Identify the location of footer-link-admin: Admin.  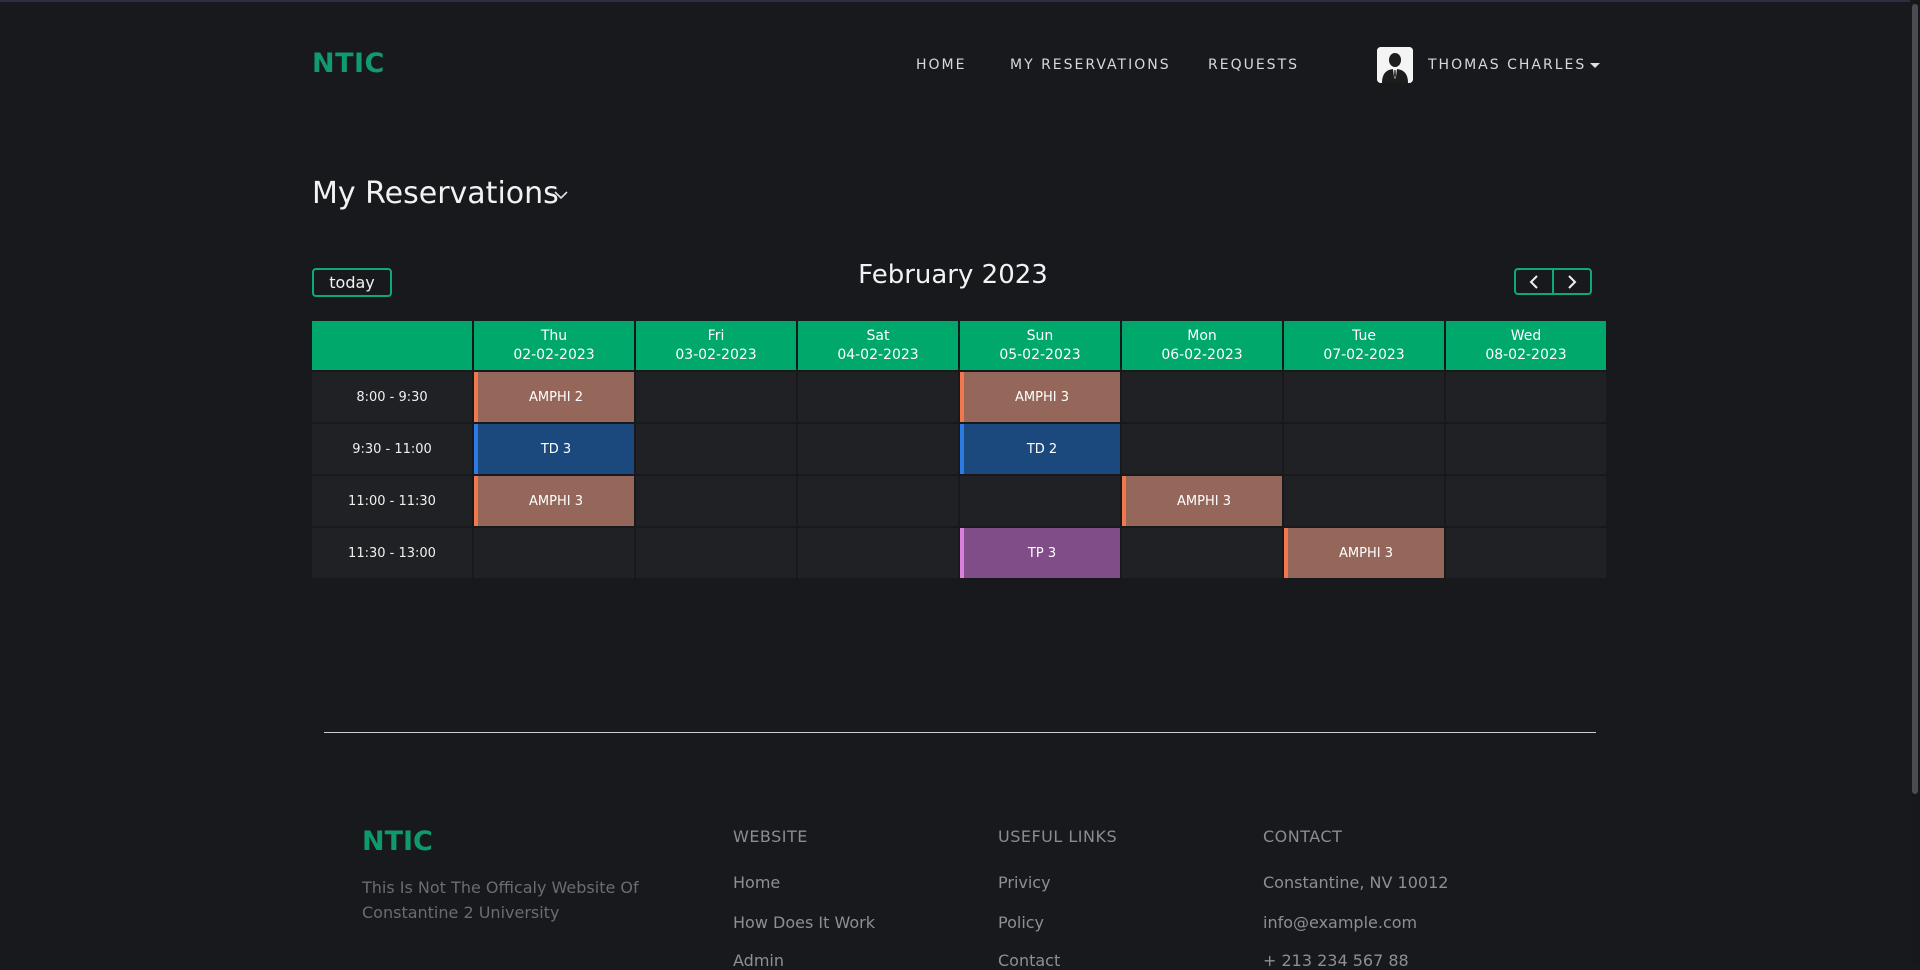
(758, 960).